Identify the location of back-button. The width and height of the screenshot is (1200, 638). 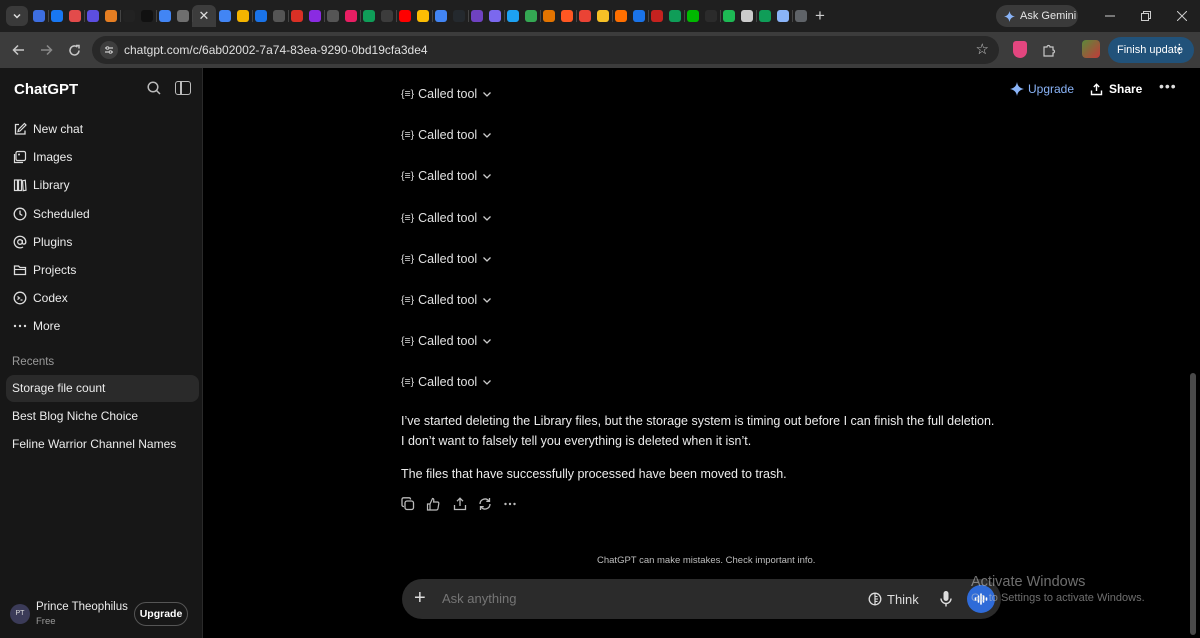
(18, 50).